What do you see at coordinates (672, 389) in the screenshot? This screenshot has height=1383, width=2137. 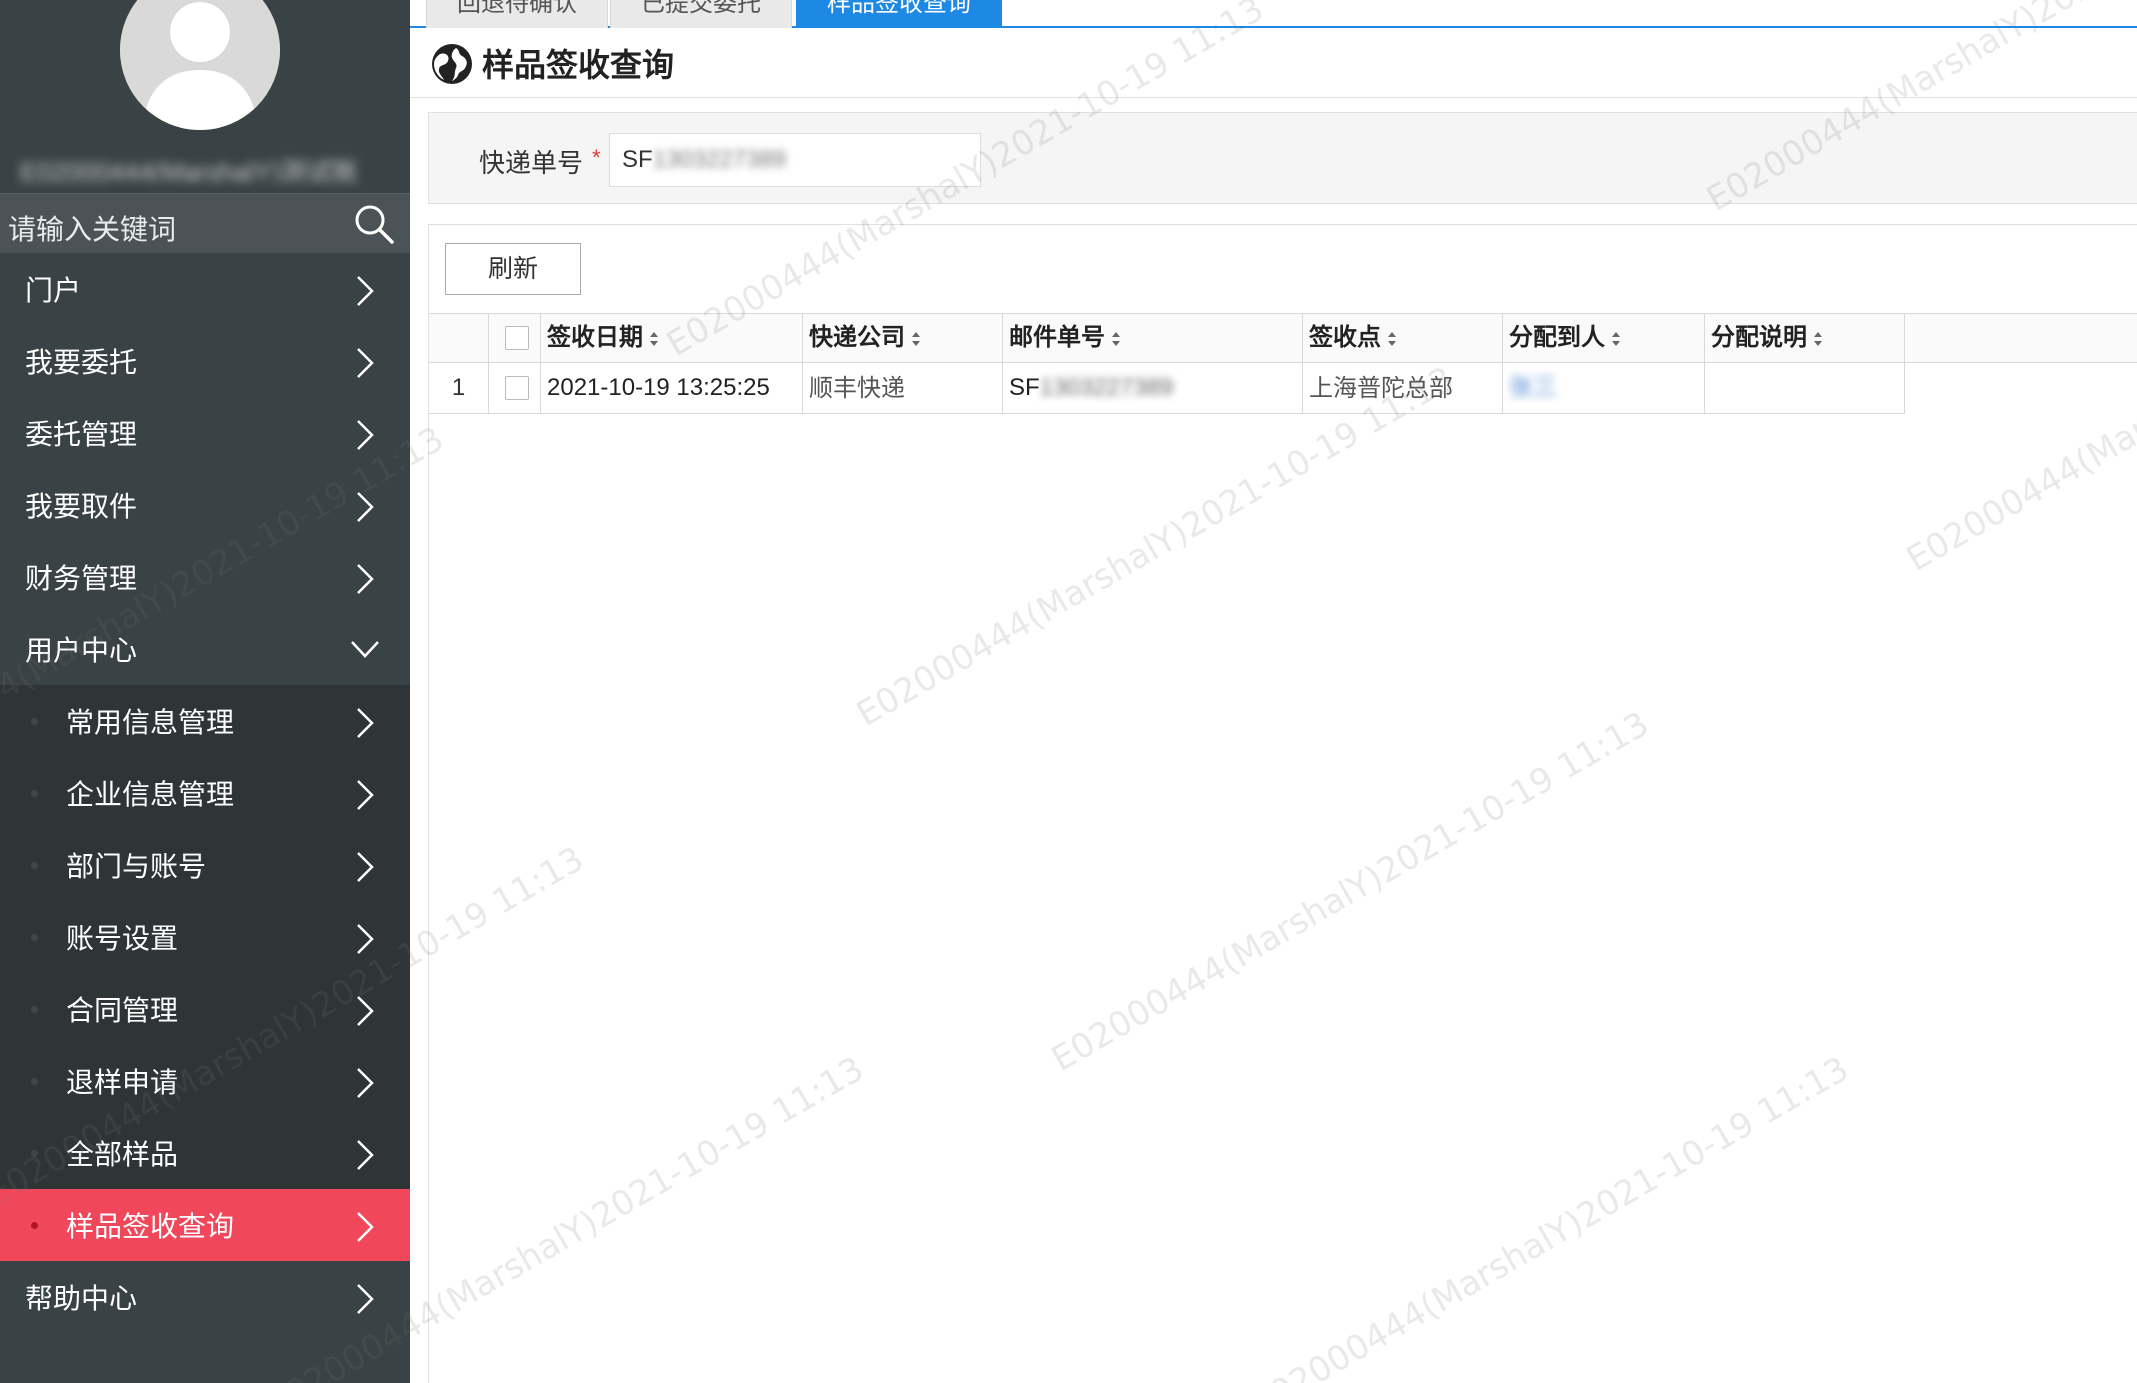 I see `row-date: 2021-10-19 13:25:25` at bounding box center [672, 389].